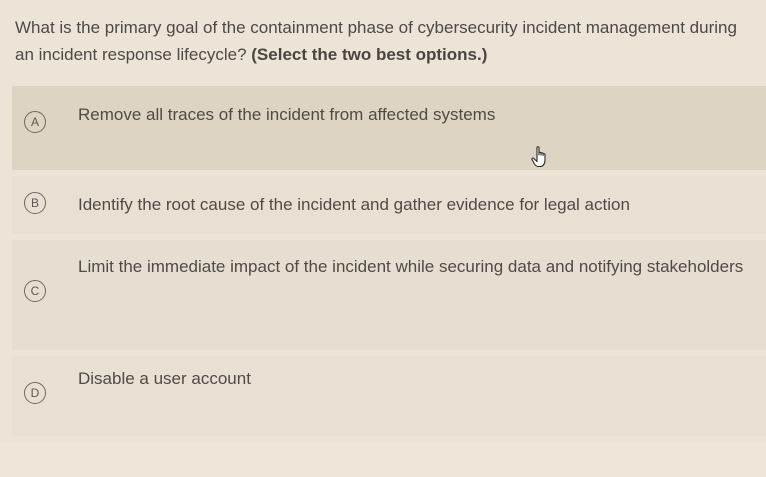 The width and height of the screenshot is (766, 477). Describe the element at coordinates (35, 393) in the screenshot. I see `option-d-letter: D` at that location.